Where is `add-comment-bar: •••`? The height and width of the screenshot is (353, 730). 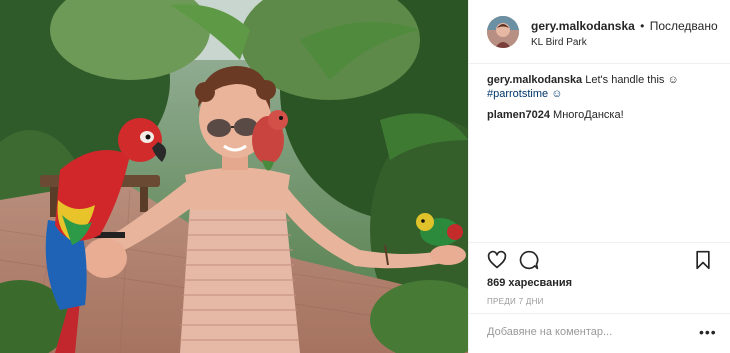
add-comment-bar: ••• is located at coordinates (599, 333).